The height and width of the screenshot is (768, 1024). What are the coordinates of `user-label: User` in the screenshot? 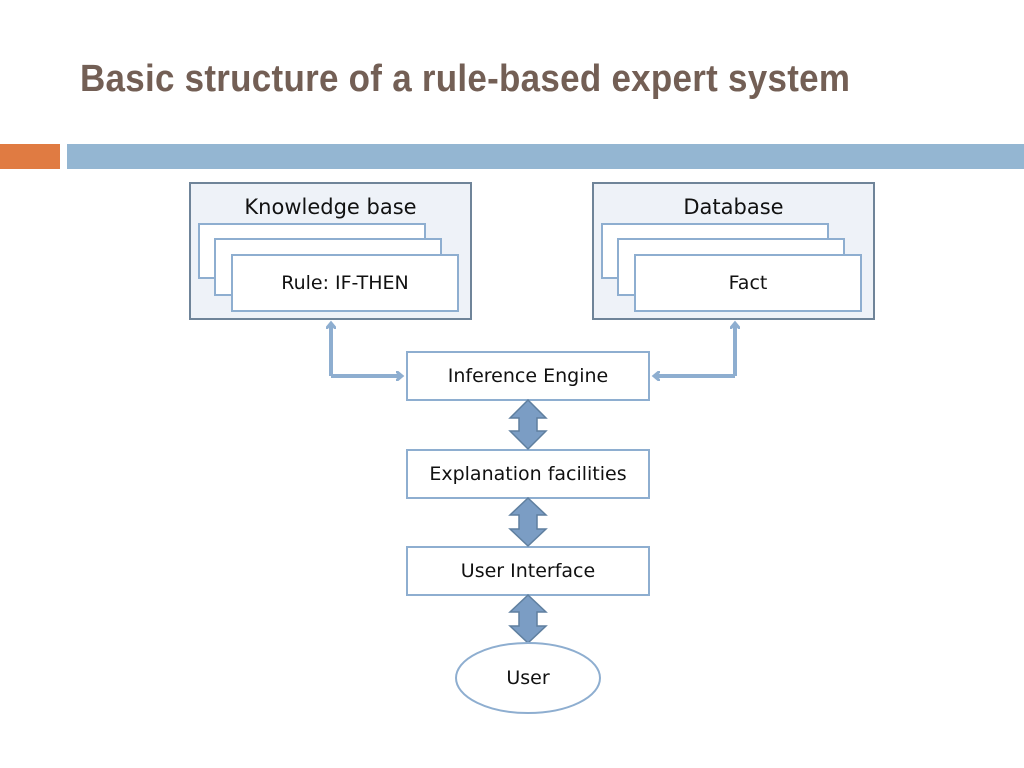 It's located at (528, 678).